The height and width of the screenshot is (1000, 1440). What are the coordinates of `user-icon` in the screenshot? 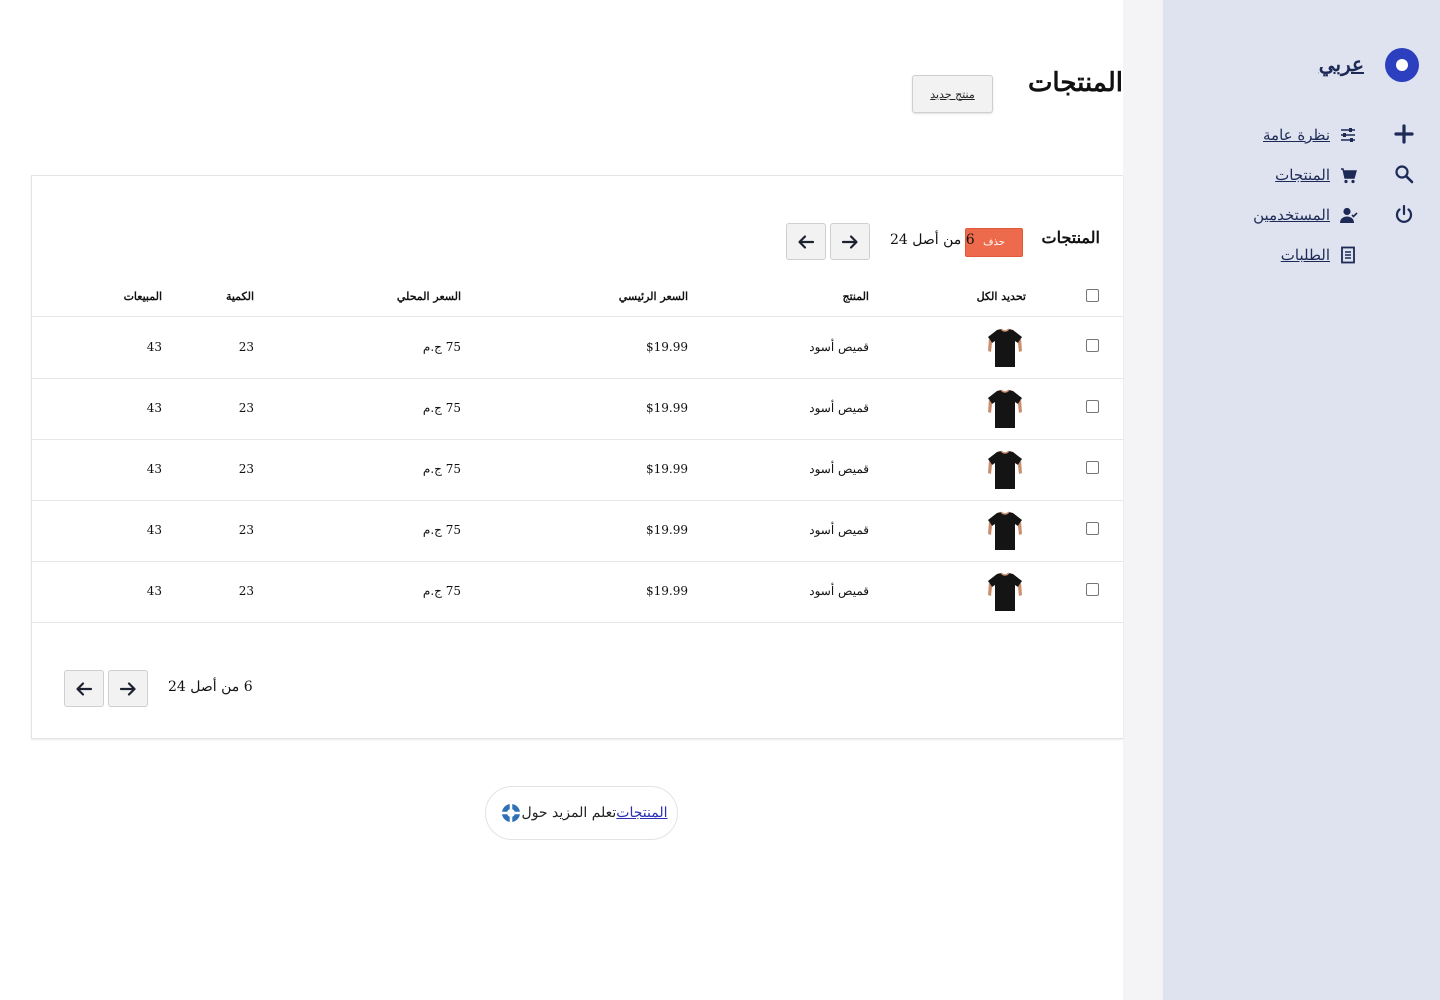 It's located at (1349, 215).